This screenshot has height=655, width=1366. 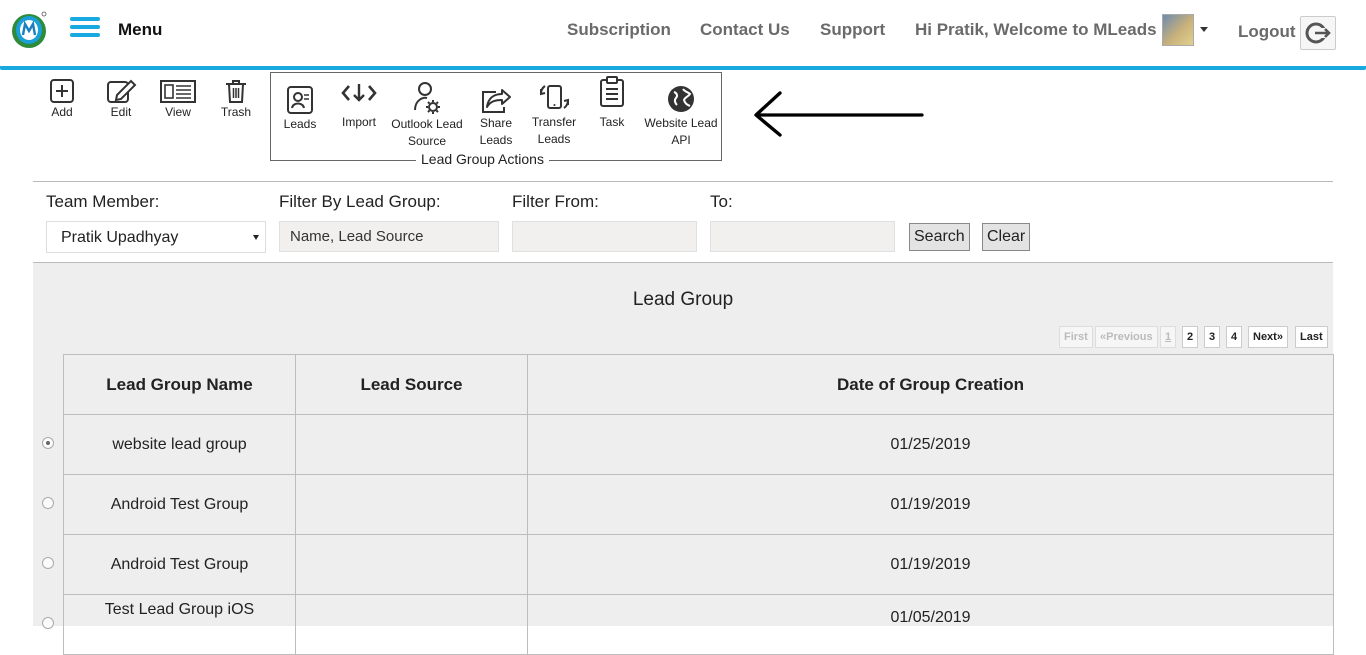 What do you see at coordinates (178, 112) in the screenshot?
I see `view-label: View` at bounding box center [178, 112].